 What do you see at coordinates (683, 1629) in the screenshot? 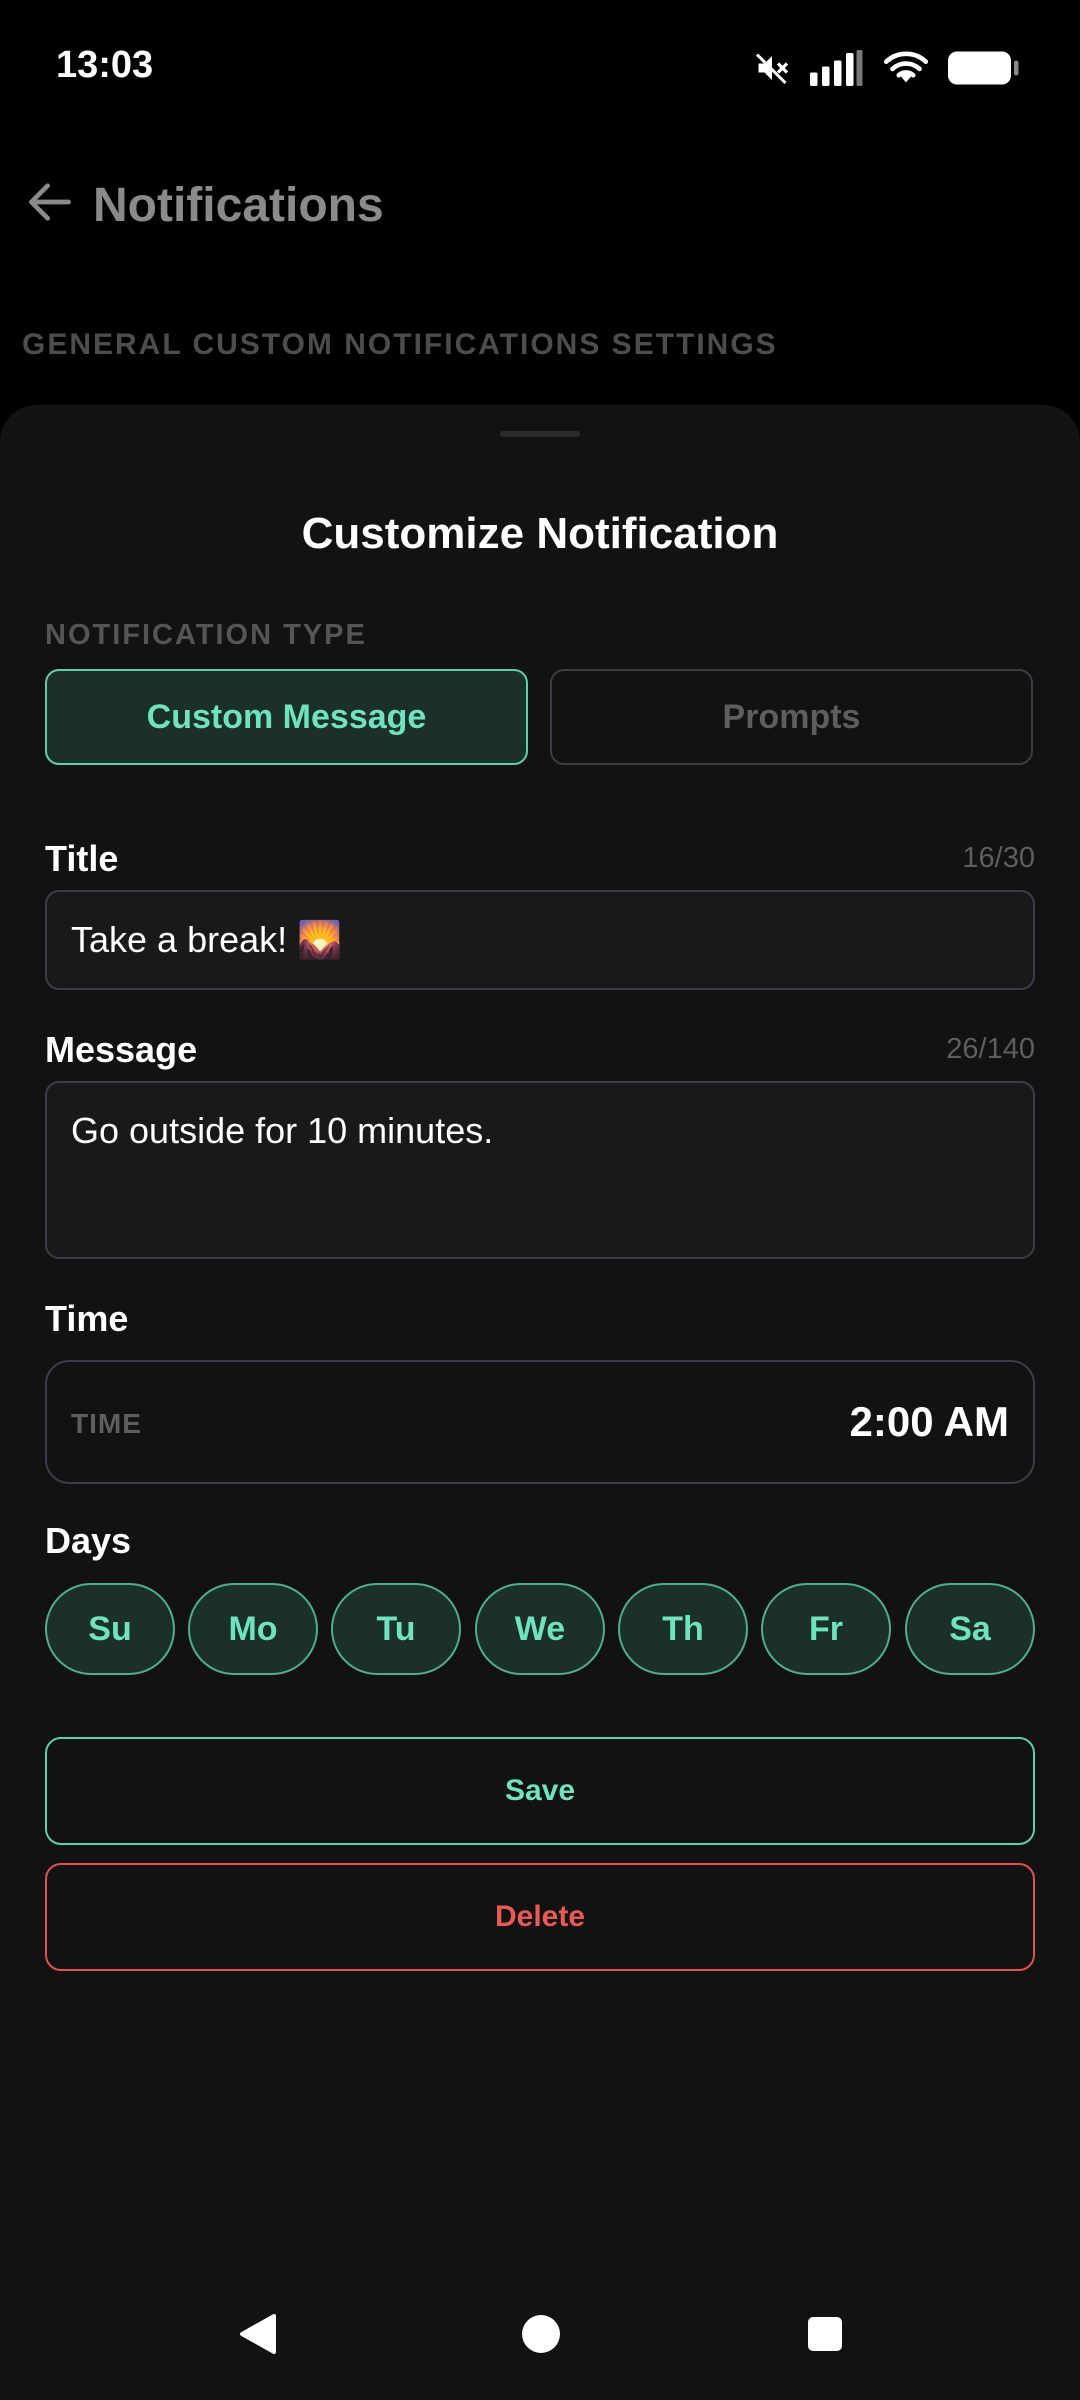
I see `day-thursday: Th` at bounding box center [683, 1629].